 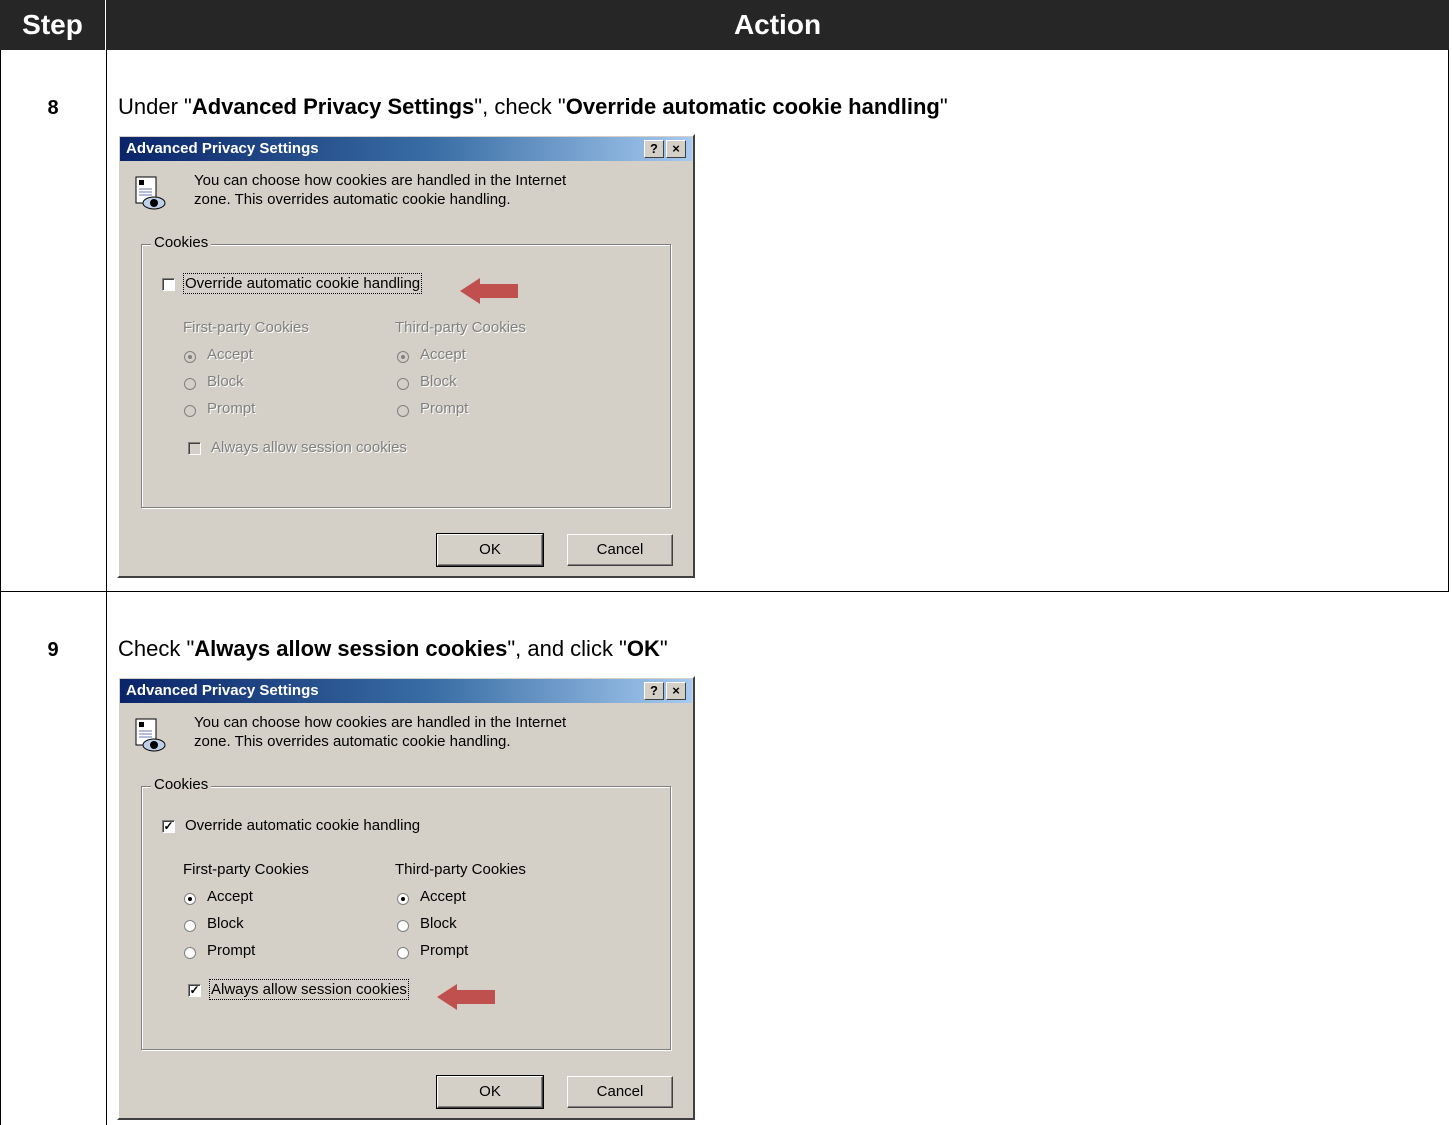 What do you see at coordinates (106, 587) in the screenshot?
I see `column-divider` at bounding box center [106, 587].